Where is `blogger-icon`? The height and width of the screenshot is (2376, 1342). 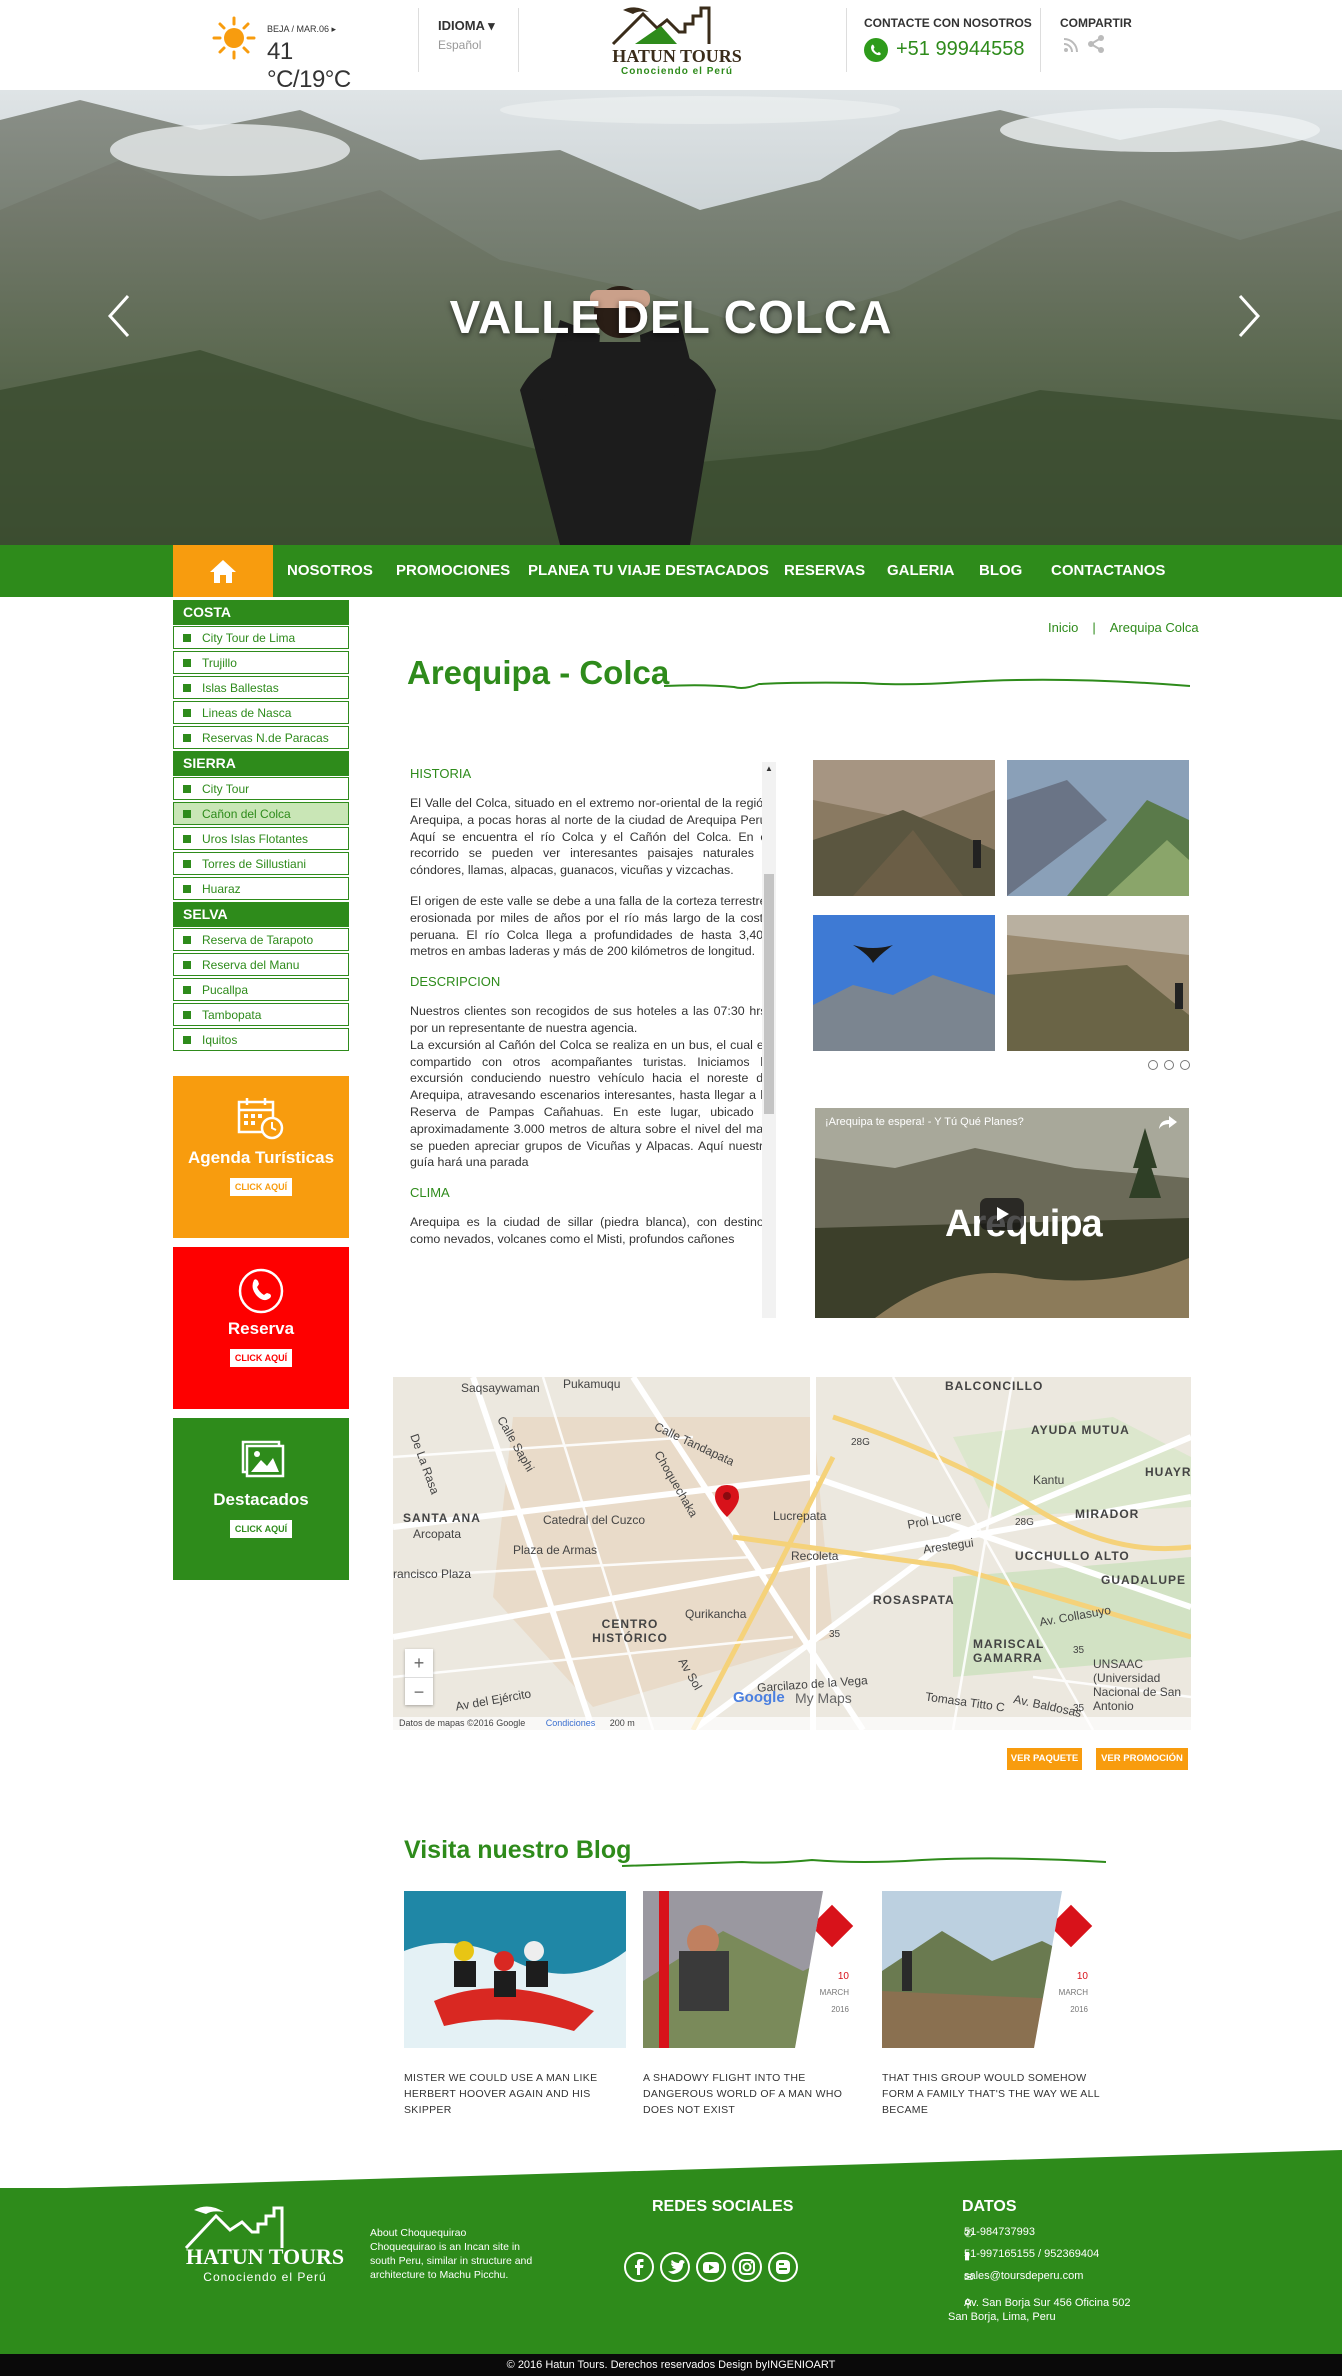
blogger-icon is located at coordinates (783, 2267).